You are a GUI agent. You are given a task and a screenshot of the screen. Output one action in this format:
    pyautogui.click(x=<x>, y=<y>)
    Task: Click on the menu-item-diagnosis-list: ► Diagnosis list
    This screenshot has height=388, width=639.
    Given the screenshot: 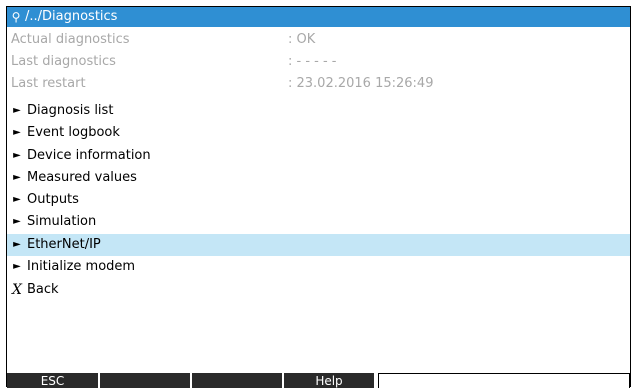 What is the action you would take?
    pyautogui.click(x=318, y=111)
    